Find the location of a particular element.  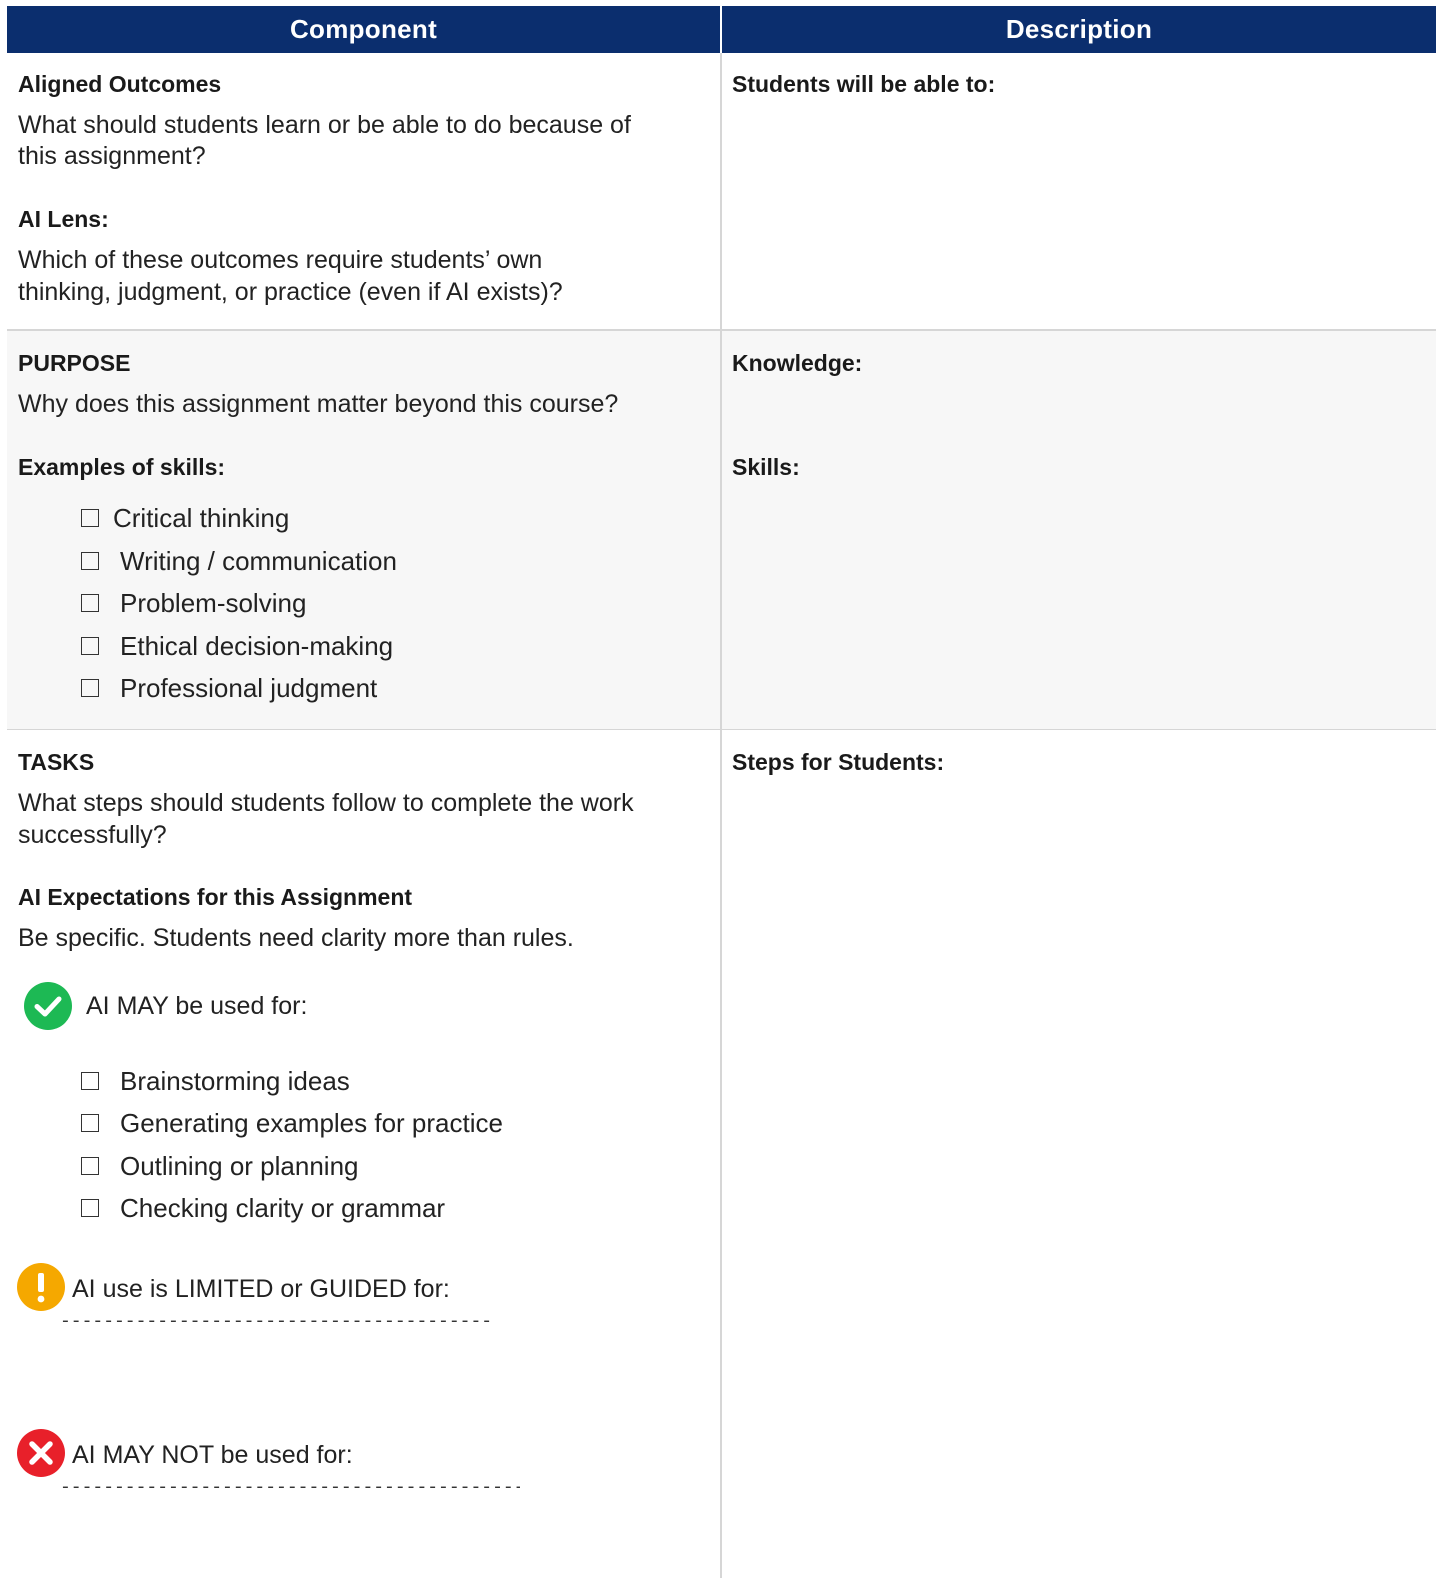

students-able-label: Students will be able to: is located at coordinates (864, 84).